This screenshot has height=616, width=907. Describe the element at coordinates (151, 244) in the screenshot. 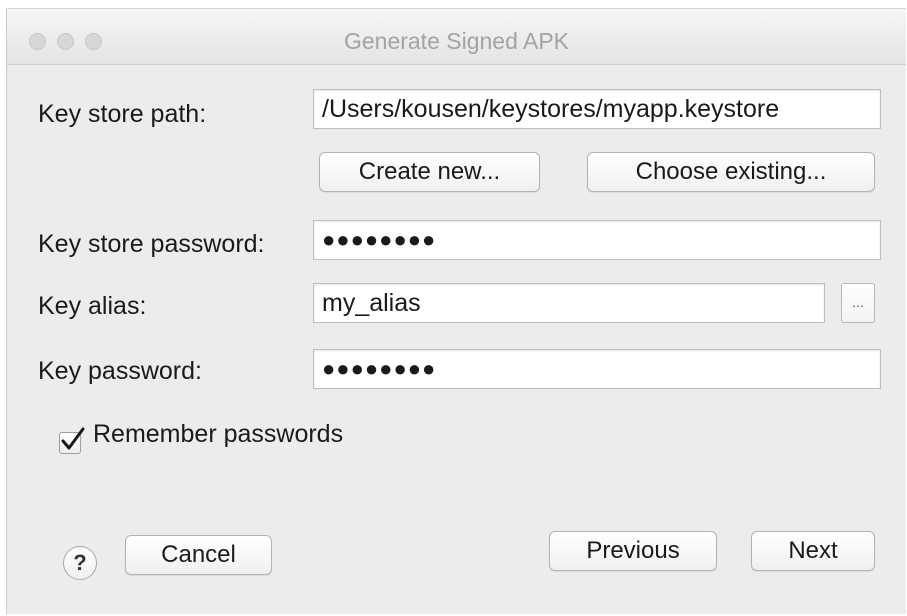

I see `keystore-password-label: Key store password:` at that location.